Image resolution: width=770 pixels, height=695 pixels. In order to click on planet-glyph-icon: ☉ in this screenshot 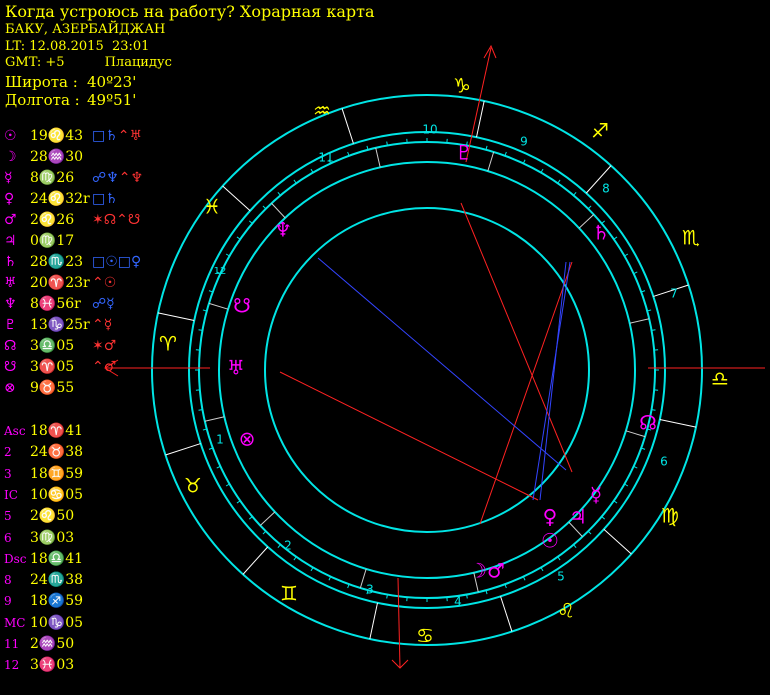, I will do `click(550, 541)`.